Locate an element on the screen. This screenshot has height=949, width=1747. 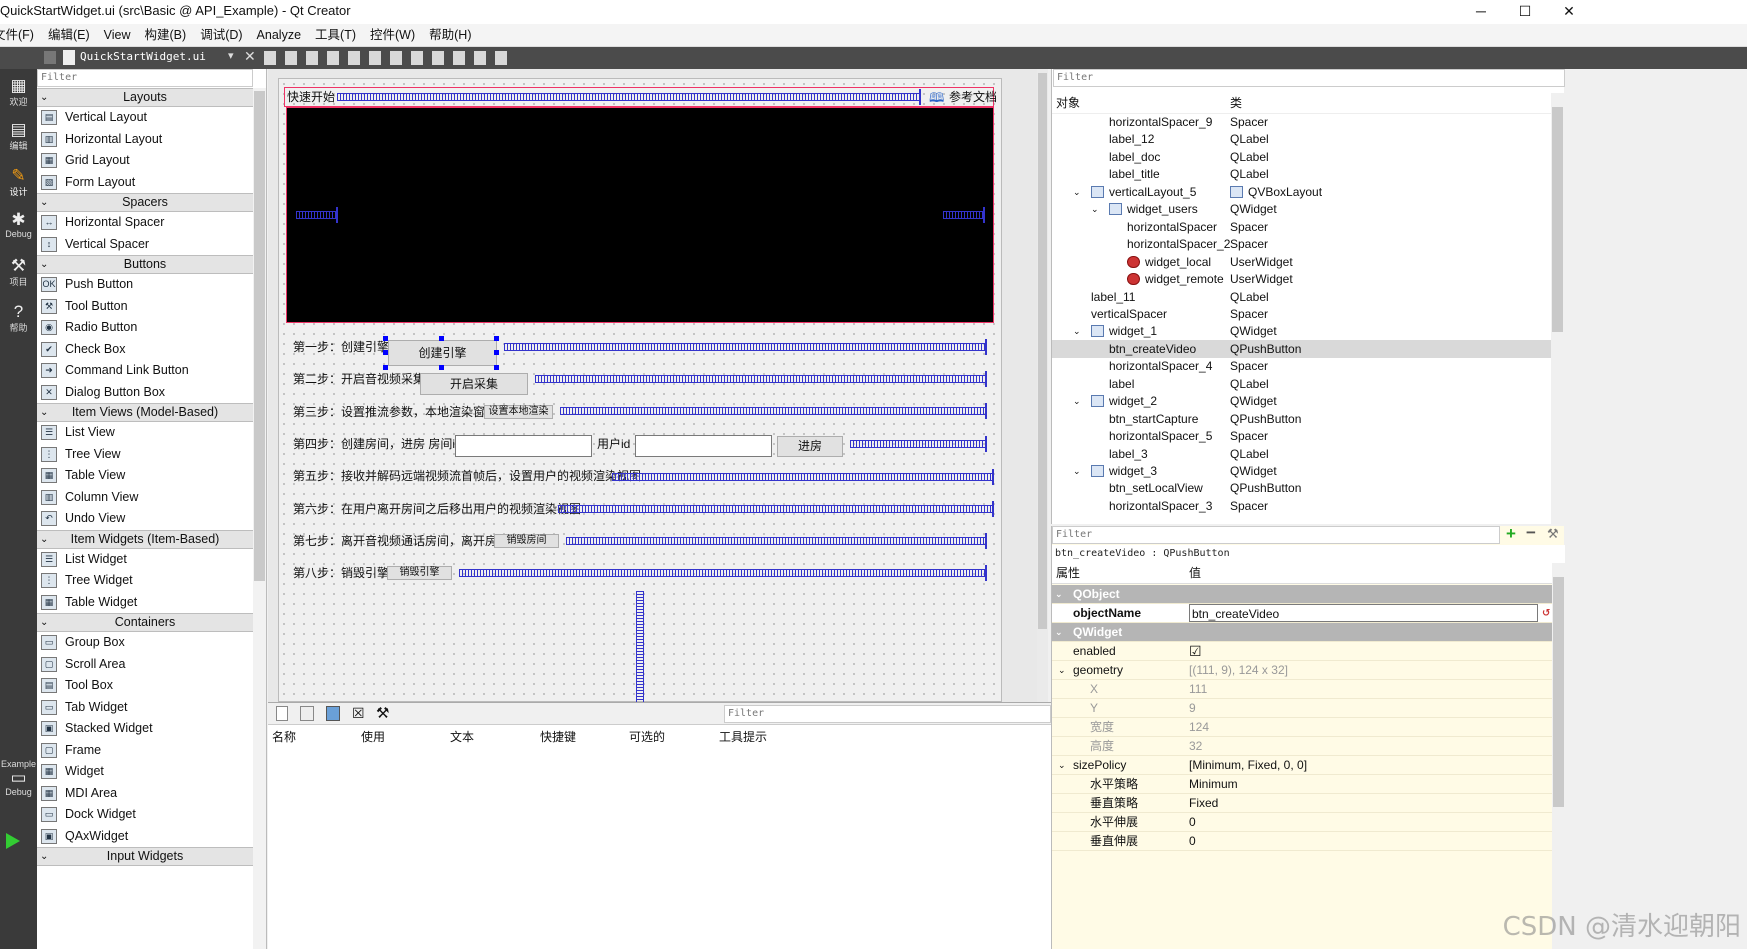
col-object: 对象 is located at coordinates (1068, 103).